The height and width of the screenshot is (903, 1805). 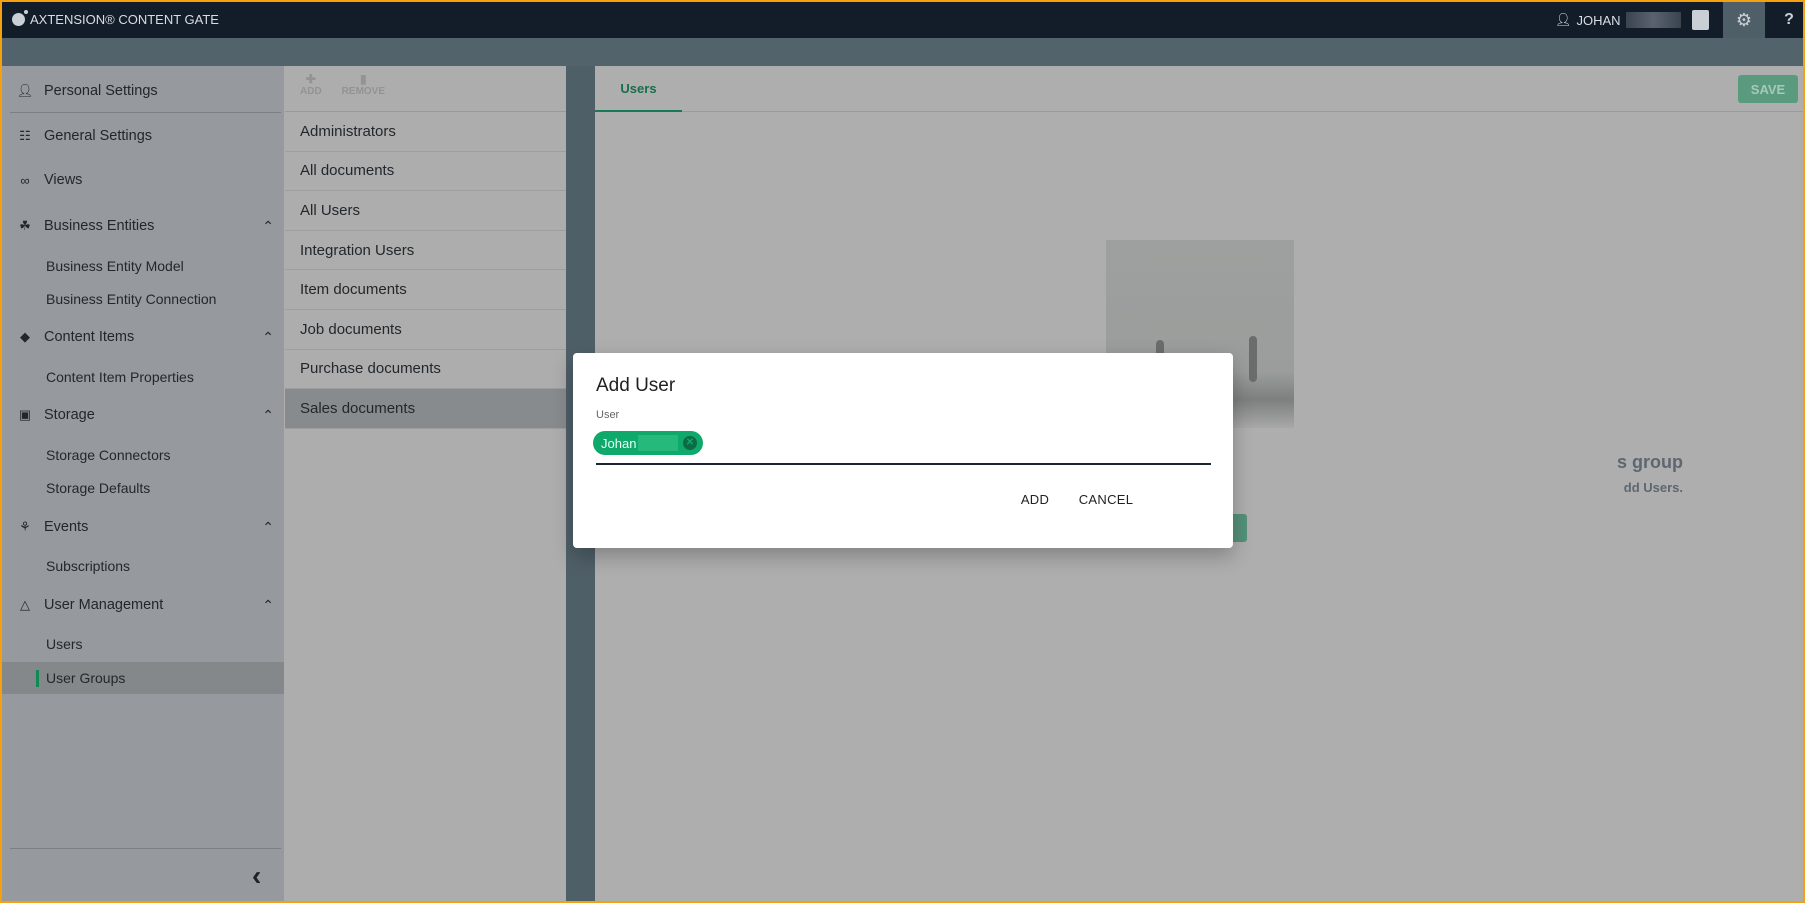 What do you see at coordinates (1768, 89) in the screenshot?
I see `save-button: SAVE` at bounding box center [1768, 89].